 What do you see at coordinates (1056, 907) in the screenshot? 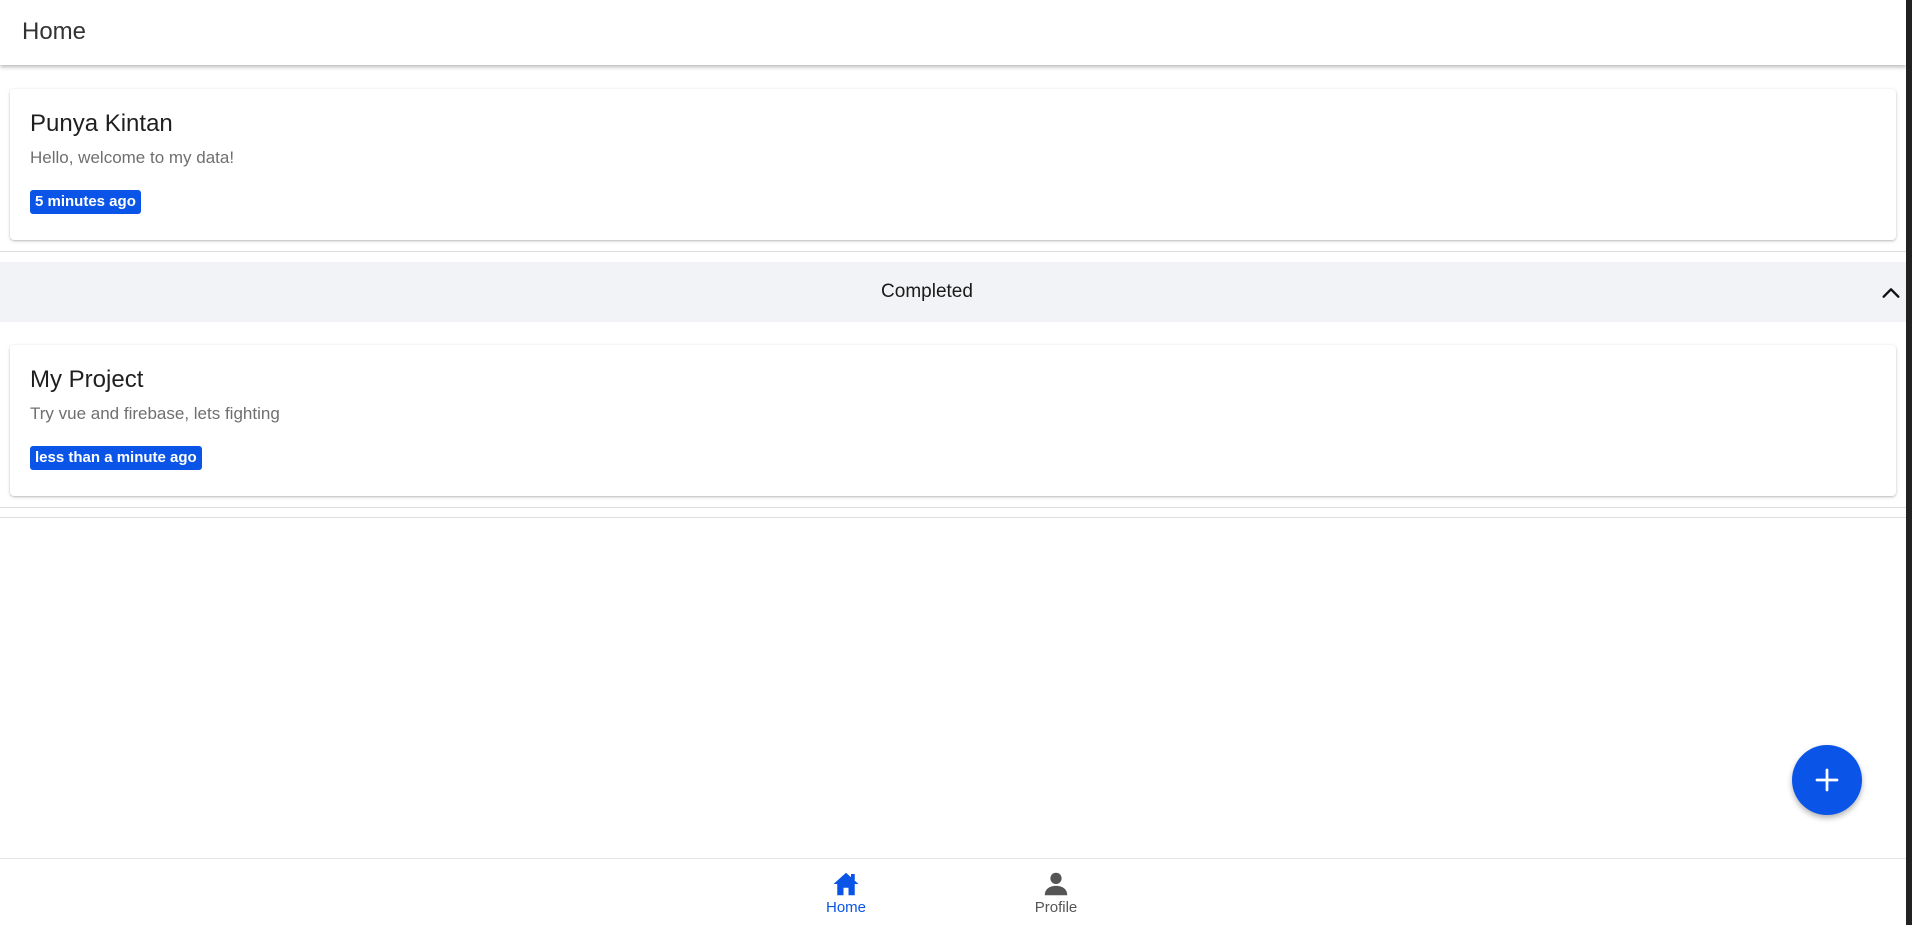
I see `nav-item-profile-label: Profile` at bounding box center [1056, 907].